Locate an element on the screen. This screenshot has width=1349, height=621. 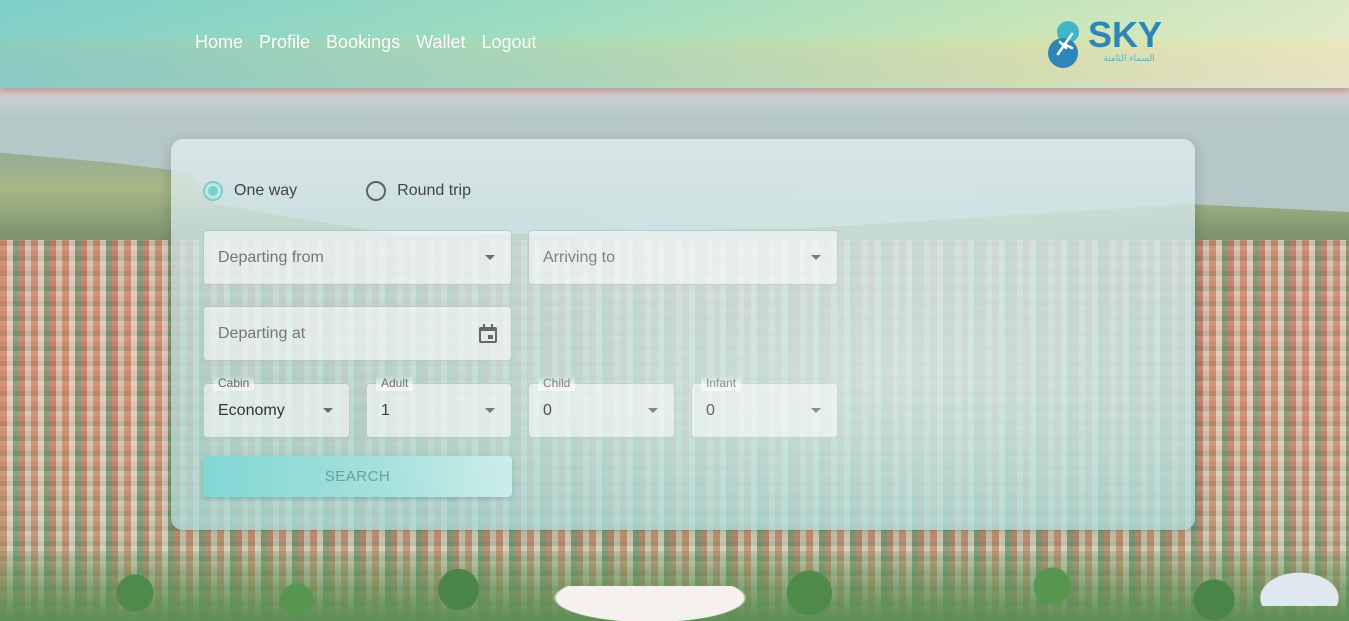
sky-logo: SKY السماء الثامنة is located at coordinates (1111, 42).